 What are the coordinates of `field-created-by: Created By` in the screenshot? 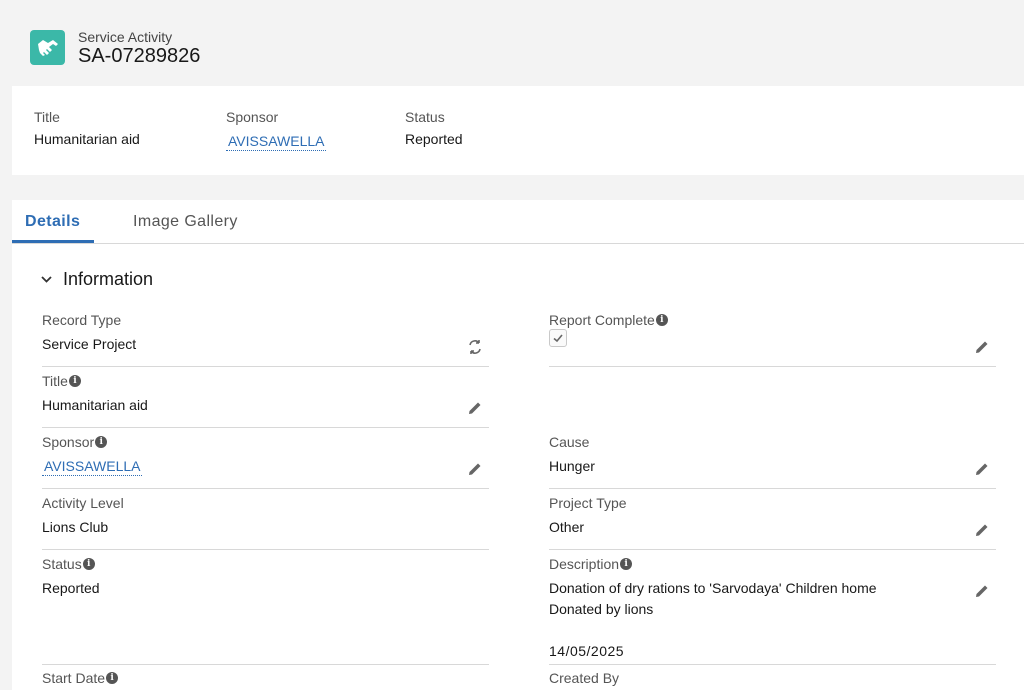 It's located at (772, 680).